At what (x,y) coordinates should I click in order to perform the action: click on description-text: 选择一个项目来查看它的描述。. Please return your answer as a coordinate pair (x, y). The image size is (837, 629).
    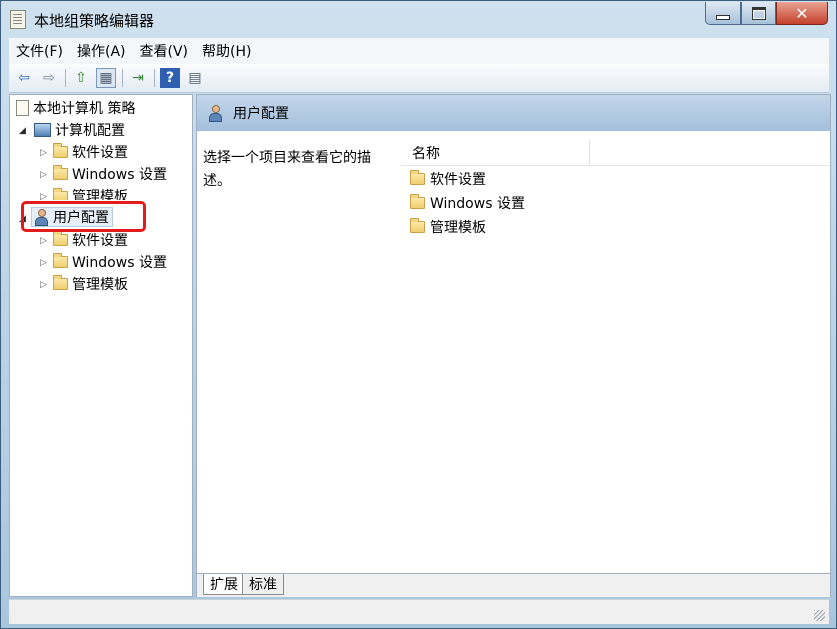
    Looking at the image, I should click on (287, 169).